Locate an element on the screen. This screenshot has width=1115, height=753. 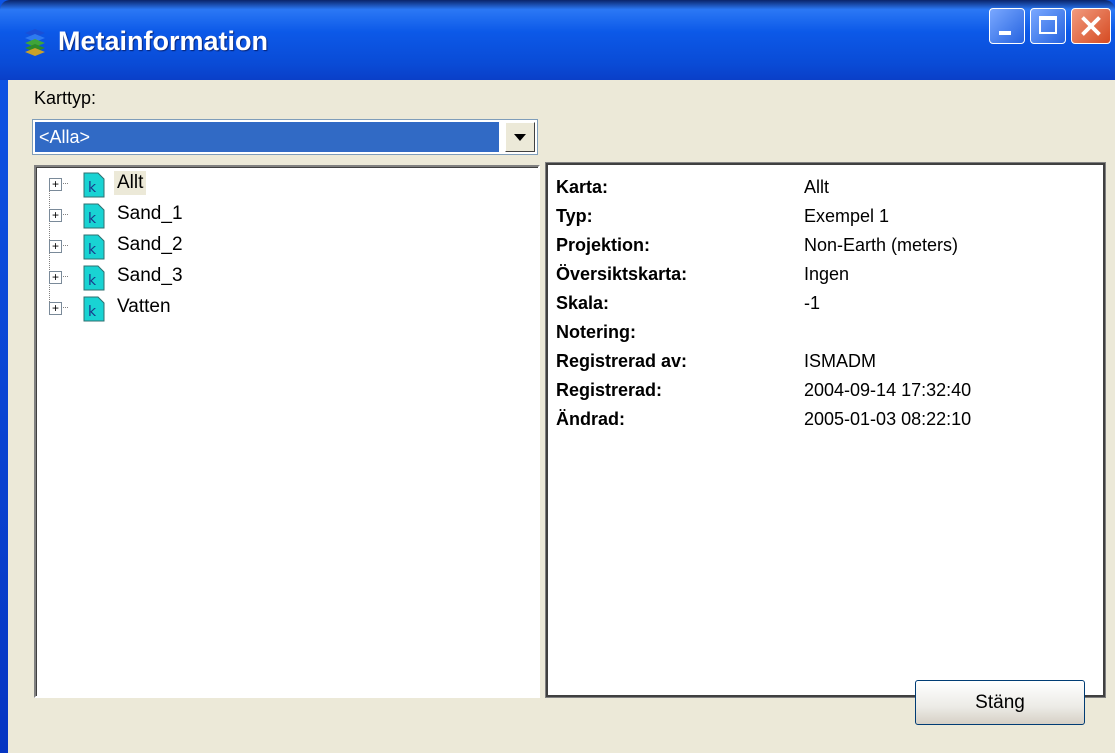
metadata-key: Notering: is located at coordinates (596, 332).